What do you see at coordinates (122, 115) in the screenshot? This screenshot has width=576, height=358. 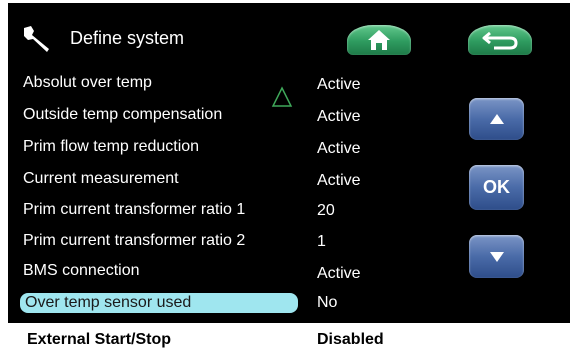 I see `setting-label: Outside temp compensation` at bounding box center [122, 115].